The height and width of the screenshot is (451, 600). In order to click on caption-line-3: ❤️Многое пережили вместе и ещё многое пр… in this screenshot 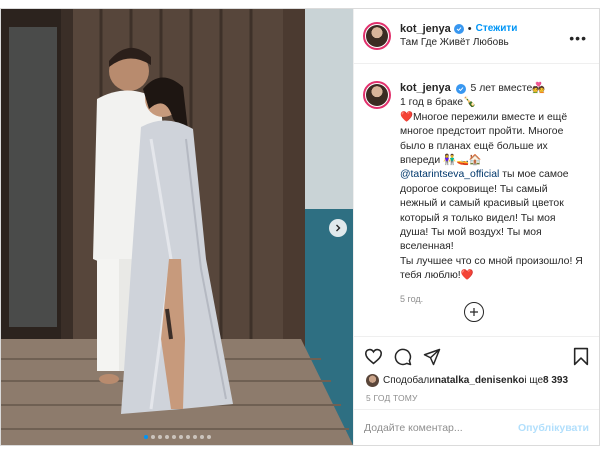, I will do `click(484, 139)`.